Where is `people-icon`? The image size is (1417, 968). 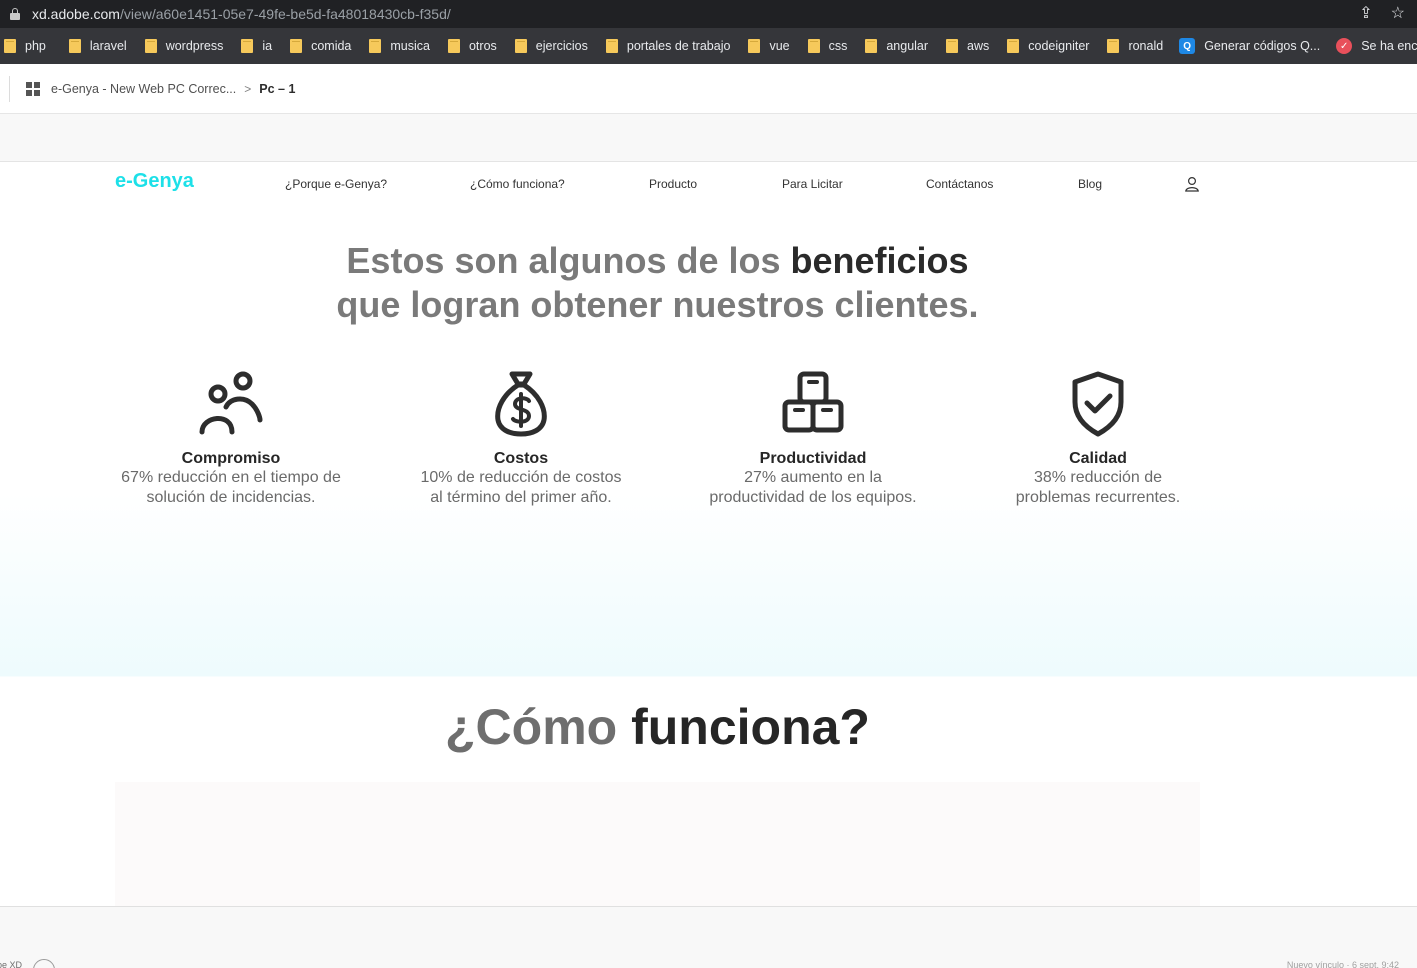 people-icon is located at coordinates (231, 403).